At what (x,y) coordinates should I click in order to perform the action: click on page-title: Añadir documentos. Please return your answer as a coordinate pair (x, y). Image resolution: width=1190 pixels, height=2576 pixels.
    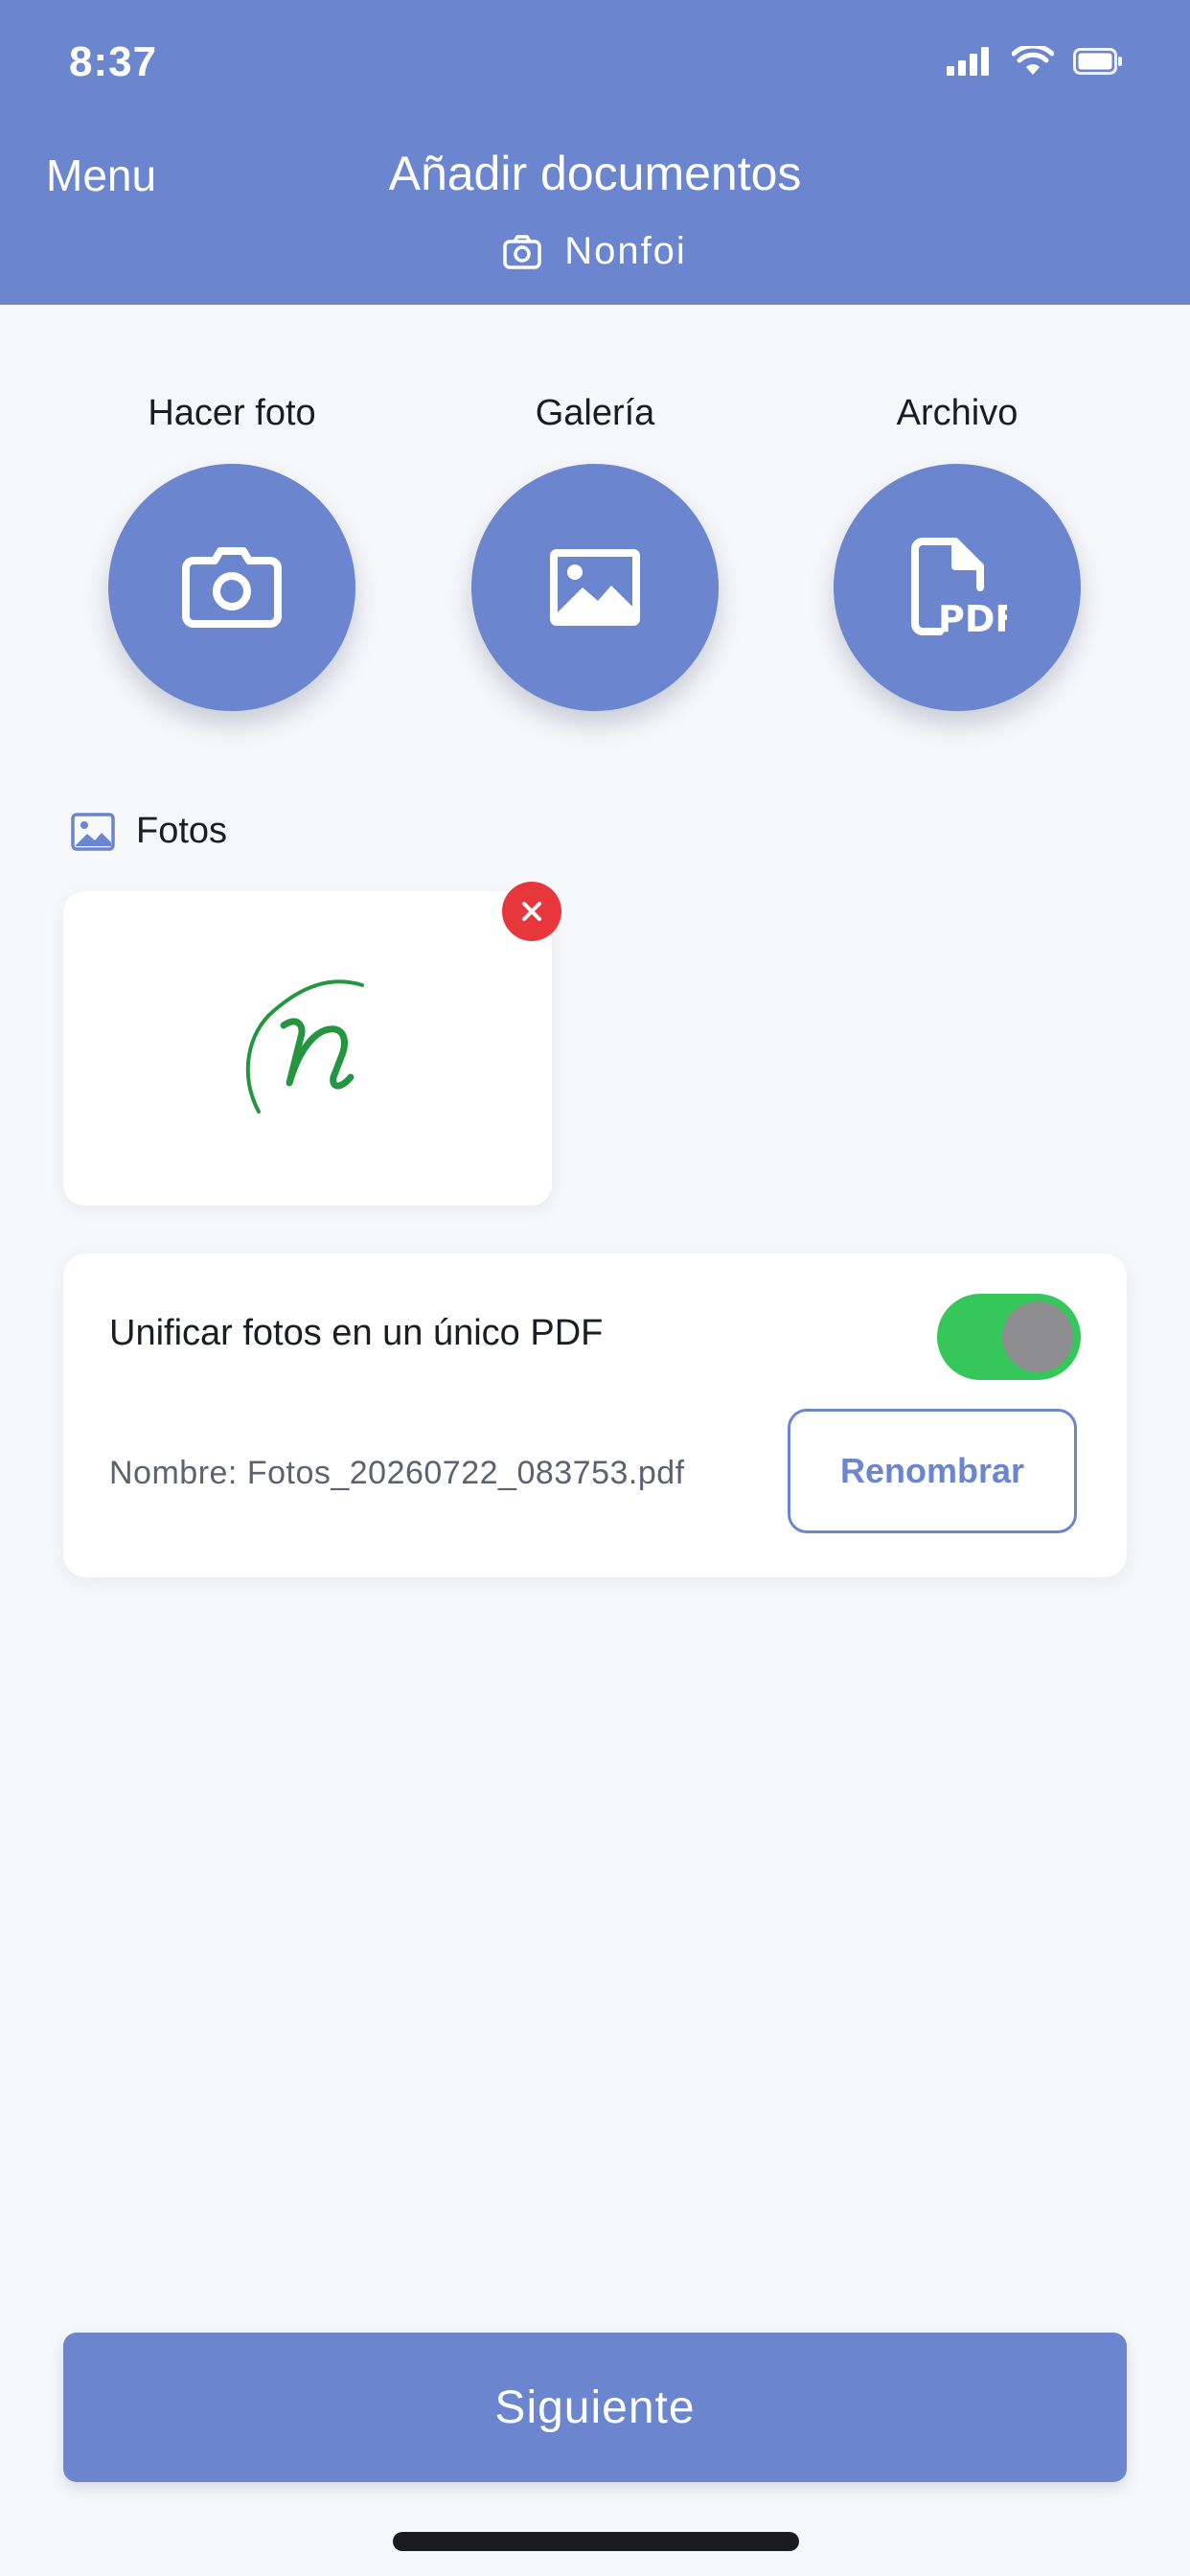
    Looking at the image, I should click on (595, 173).